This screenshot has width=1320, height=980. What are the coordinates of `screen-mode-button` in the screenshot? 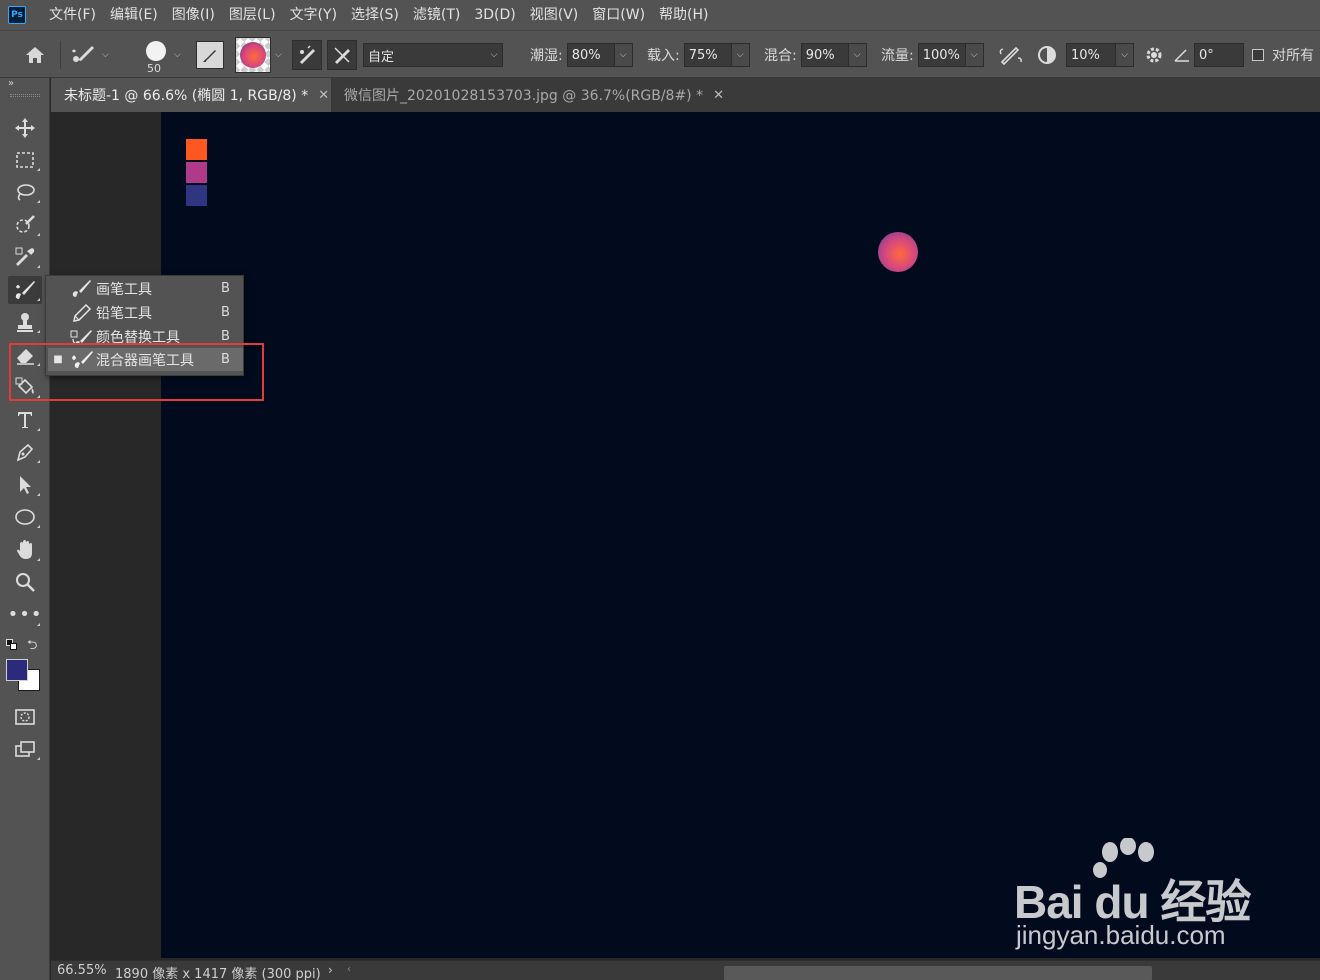 It's located at (25, 749).